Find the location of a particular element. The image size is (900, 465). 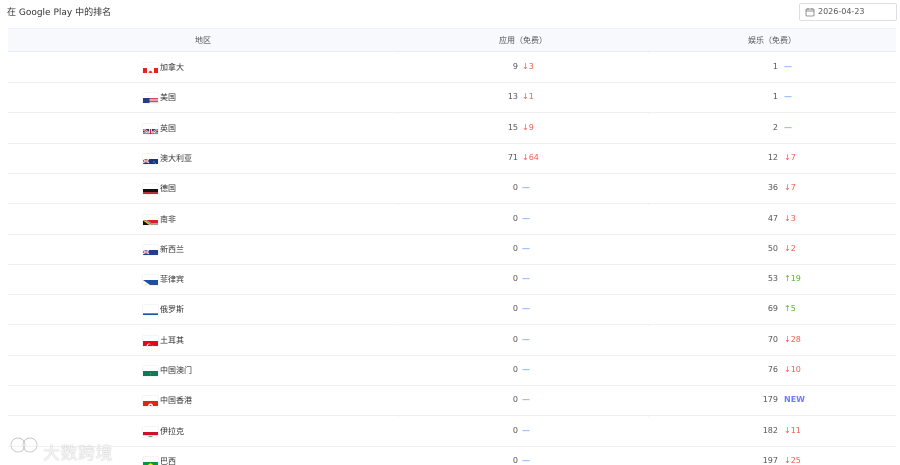

entertainment-free-rank-cell: 36 ↓7 is located at coordinates (772, 189).